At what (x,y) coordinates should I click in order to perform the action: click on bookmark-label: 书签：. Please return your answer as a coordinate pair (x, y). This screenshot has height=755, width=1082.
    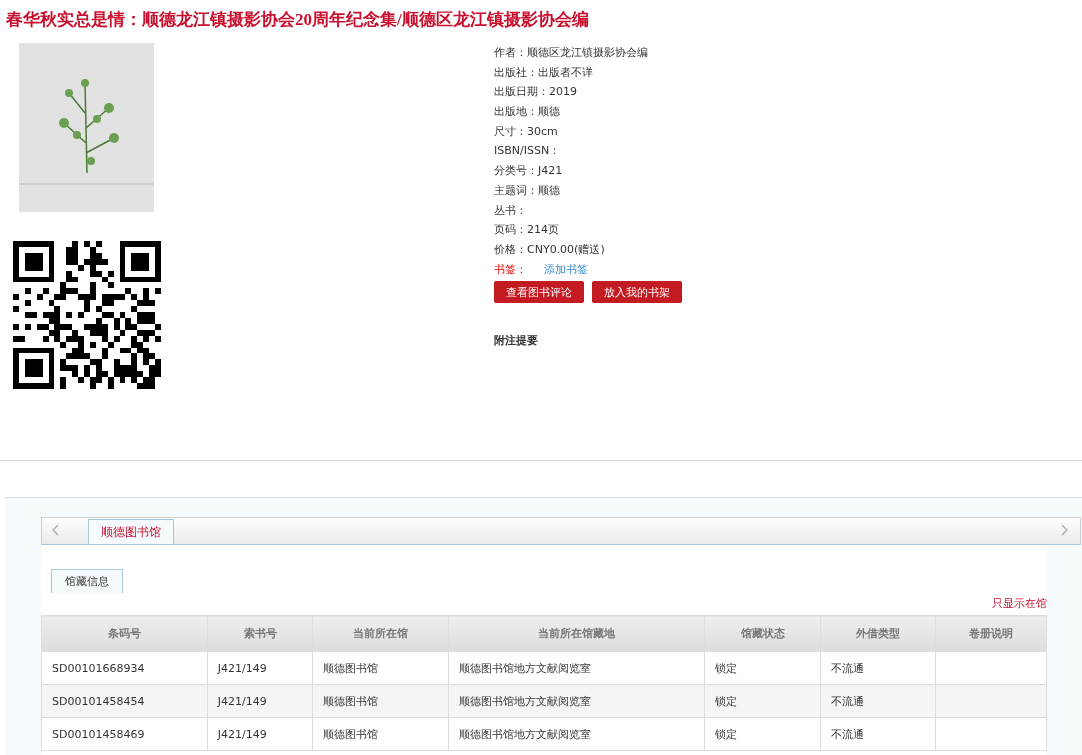
    Looking at the image, I should click on (511, 269).